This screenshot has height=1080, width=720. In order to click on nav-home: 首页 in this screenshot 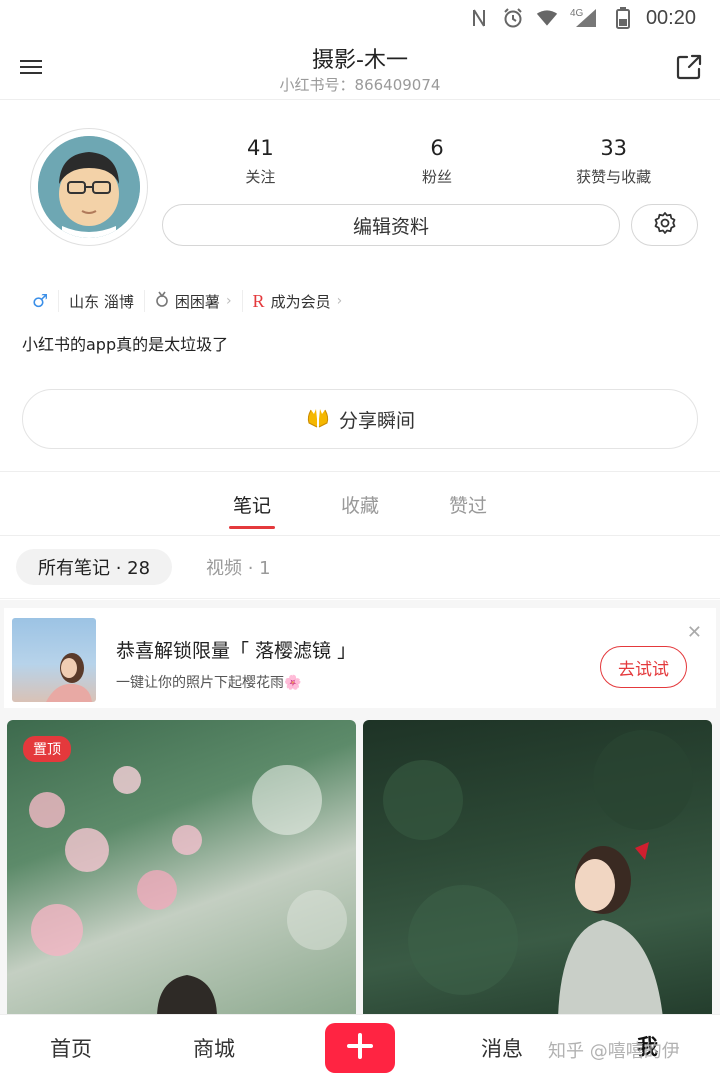, I will do `click(71, 1048)`.